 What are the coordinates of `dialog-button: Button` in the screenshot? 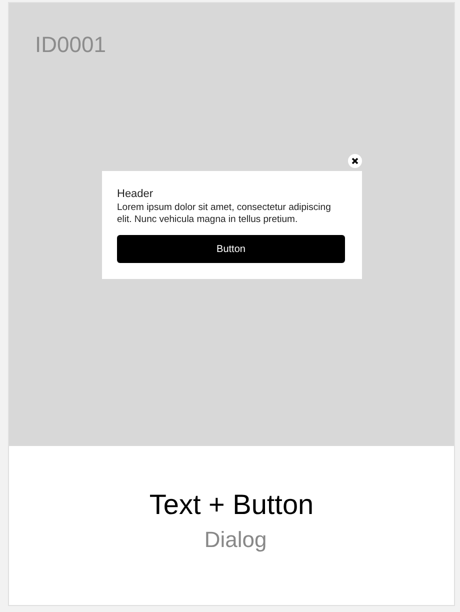 It's located at (231, 249).